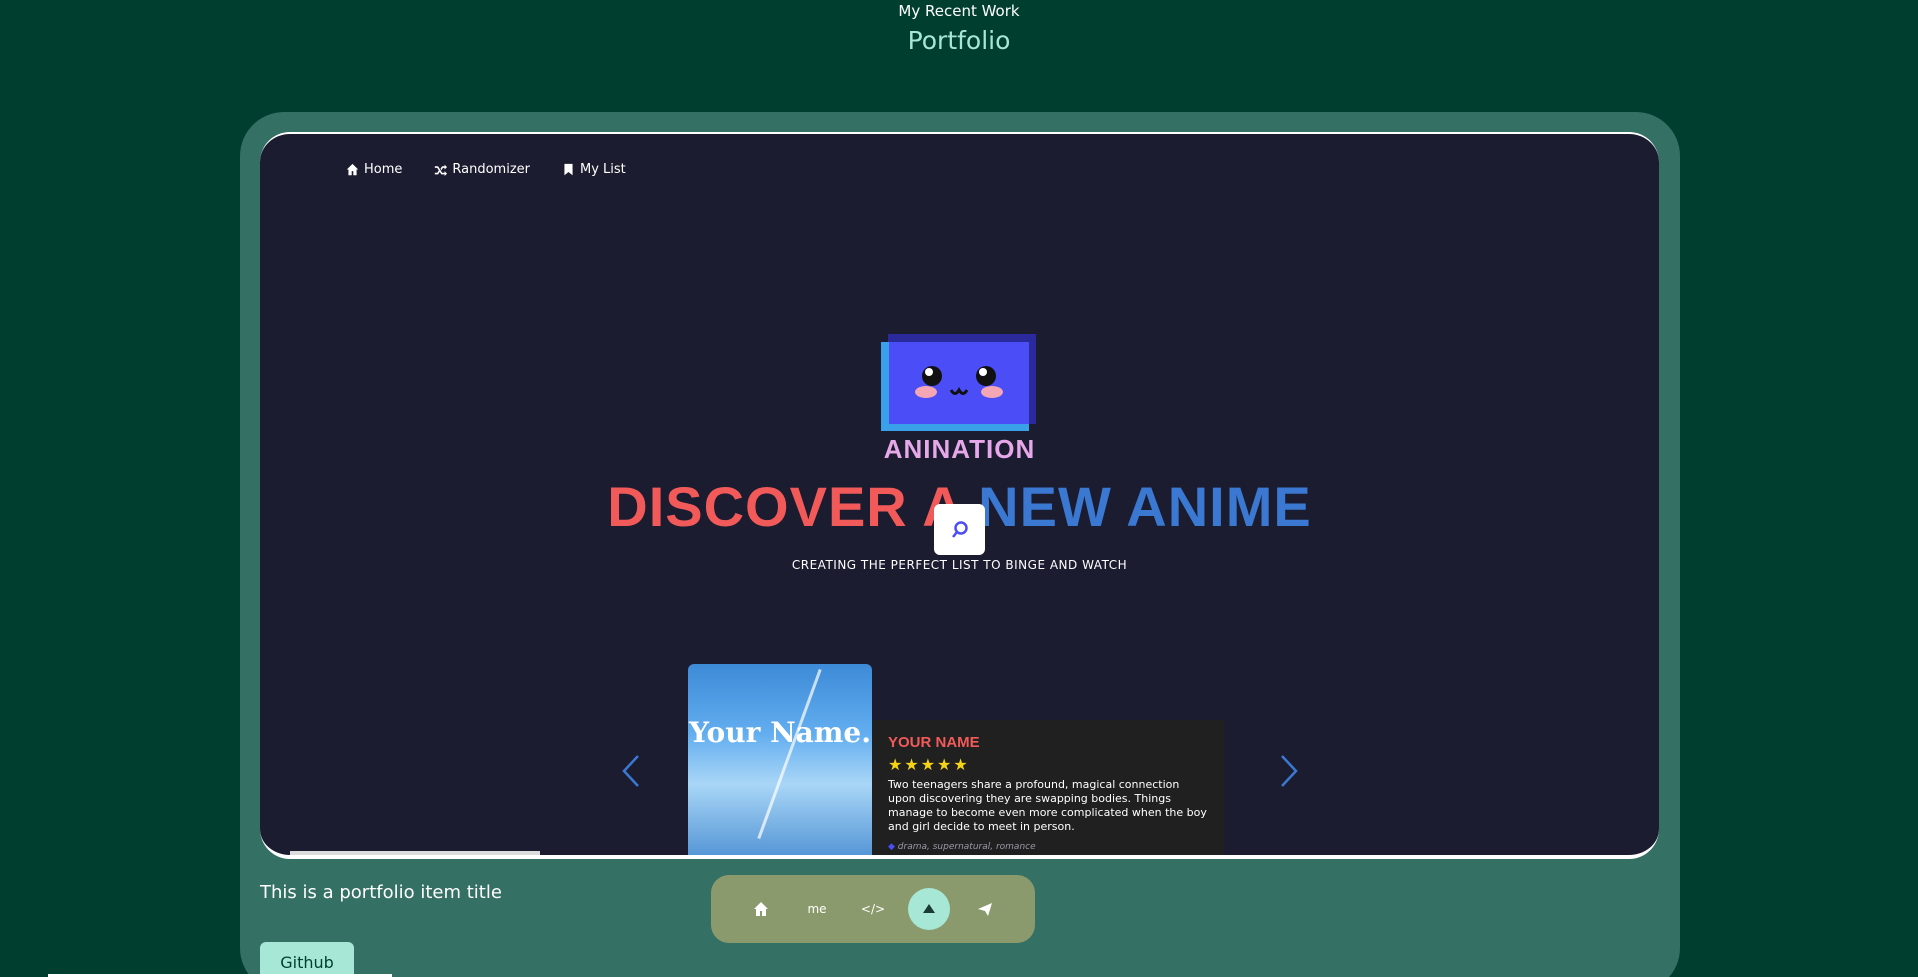  I want to click on server-icon, so click(929, 908).